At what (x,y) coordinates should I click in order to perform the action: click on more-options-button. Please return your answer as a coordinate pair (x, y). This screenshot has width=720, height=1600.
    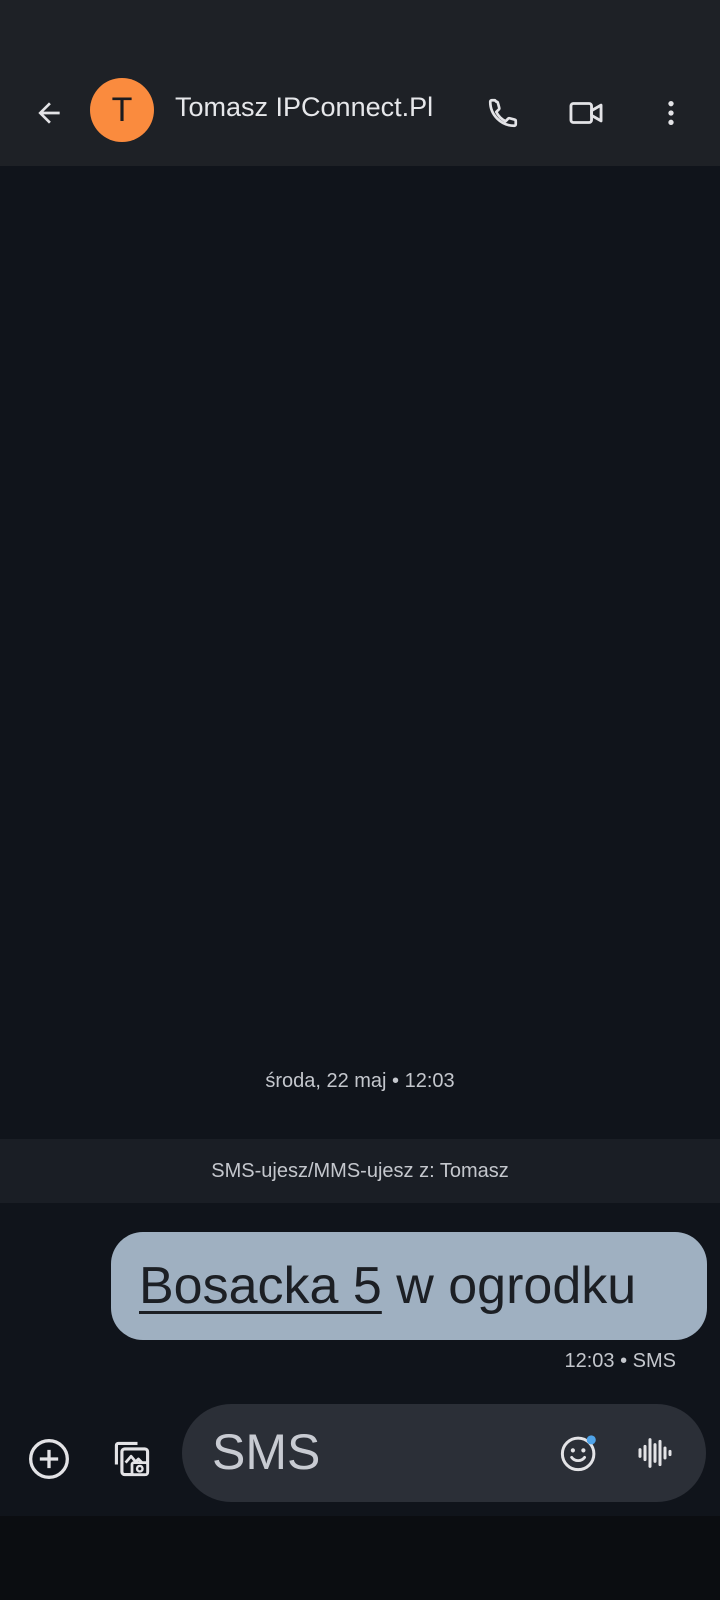
    Looking at the image, I should click on (671, 113).